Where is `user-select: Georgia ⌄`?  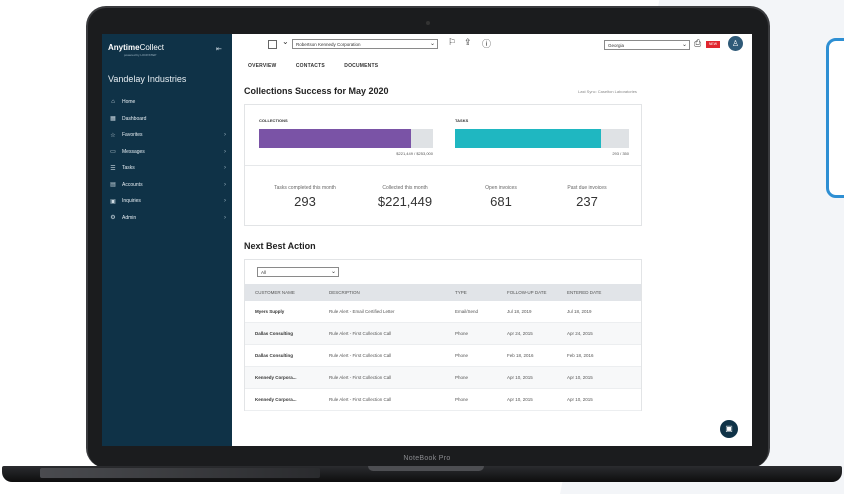
user-select: Georgia ⌄ is located at coordinates (647, 45).